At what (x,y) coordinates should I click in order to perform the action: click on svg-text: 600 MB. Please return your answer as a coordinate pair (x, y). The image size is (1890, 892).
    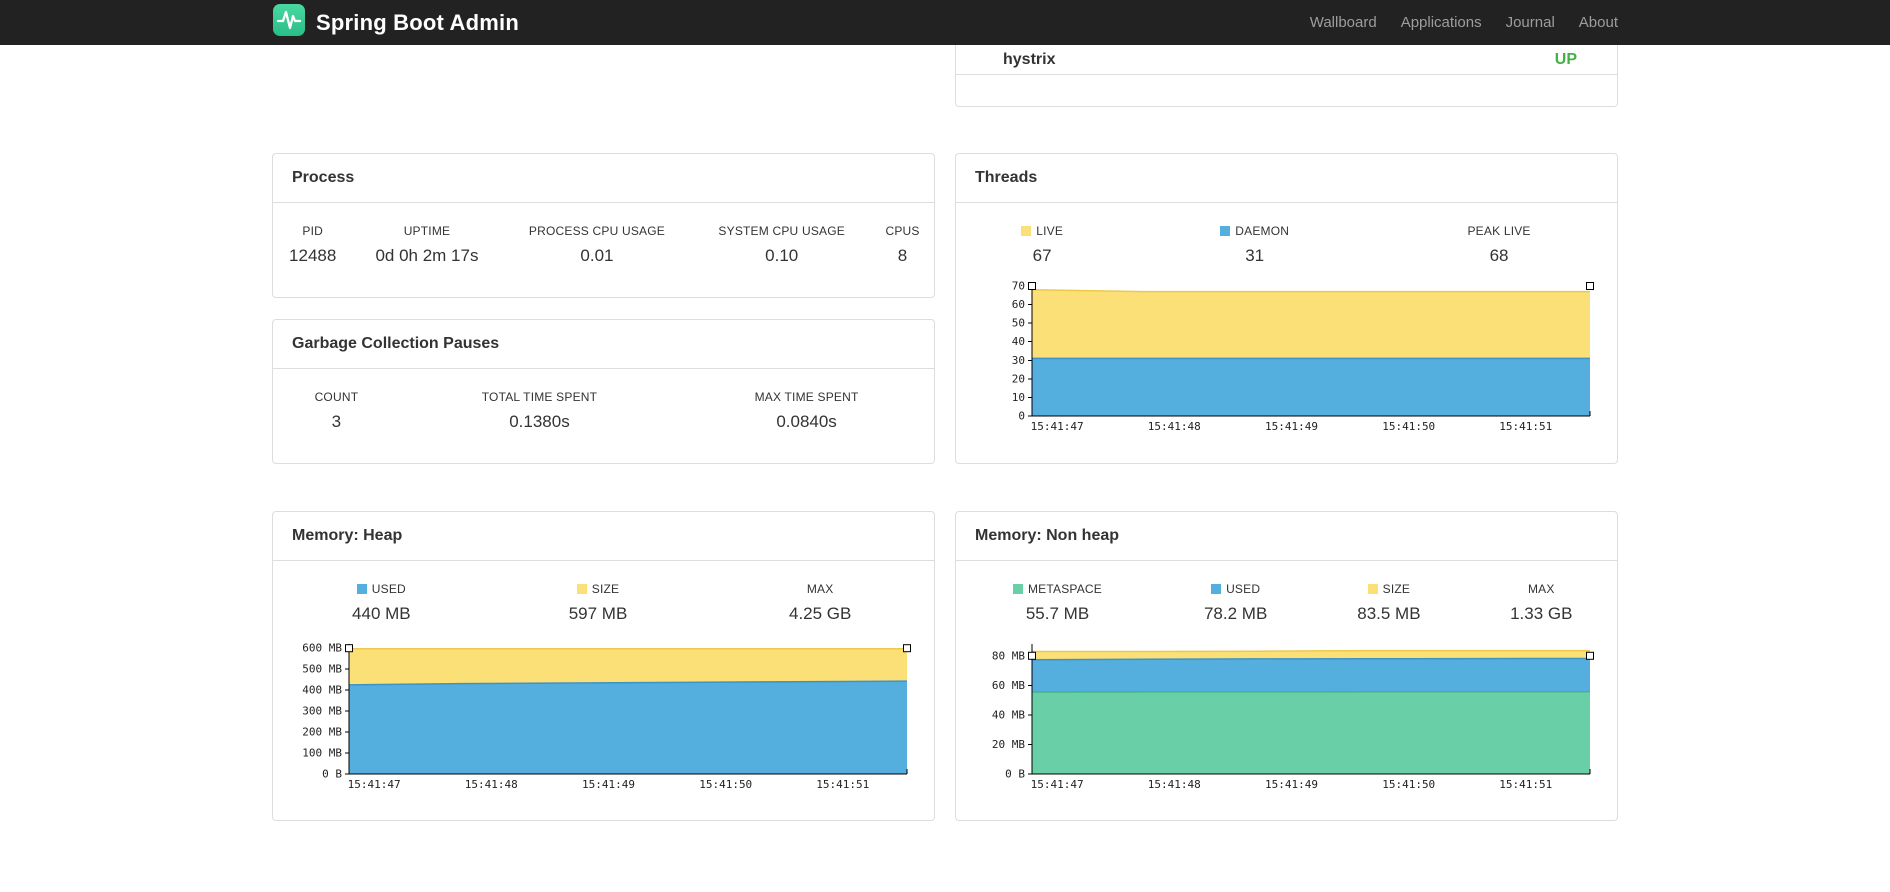
    Looking at the image, I should click on (322, 648).